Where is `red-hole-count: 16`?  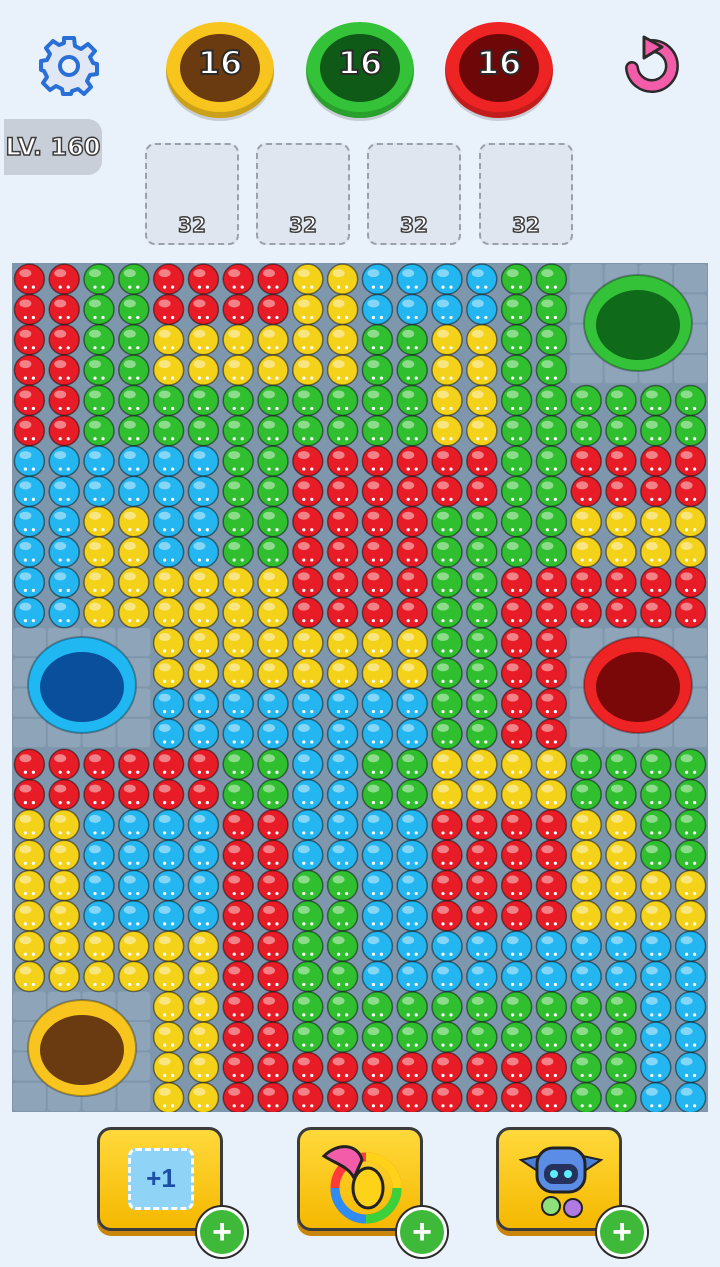 red-hole-count: 16 is located at coordinates (499, 63).